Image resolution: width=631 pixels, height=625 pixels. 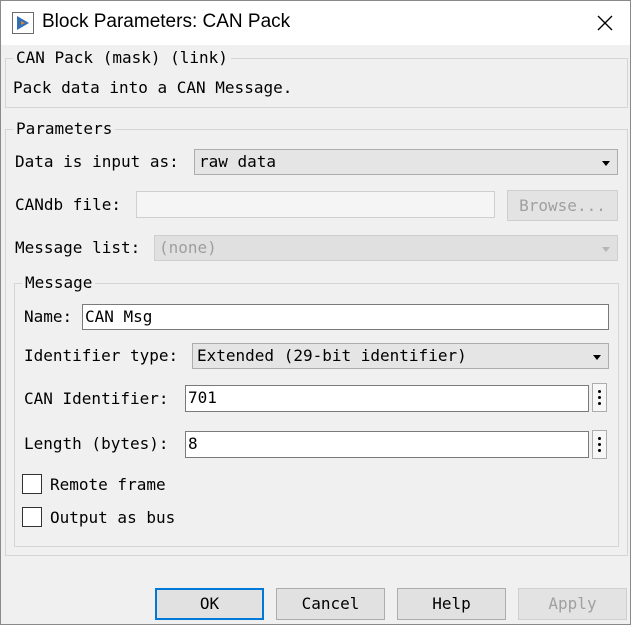 What do you see at coordinates (59, 282) in the screenshot?
I see `message-legend: Message` at bounding box center [59, 282].